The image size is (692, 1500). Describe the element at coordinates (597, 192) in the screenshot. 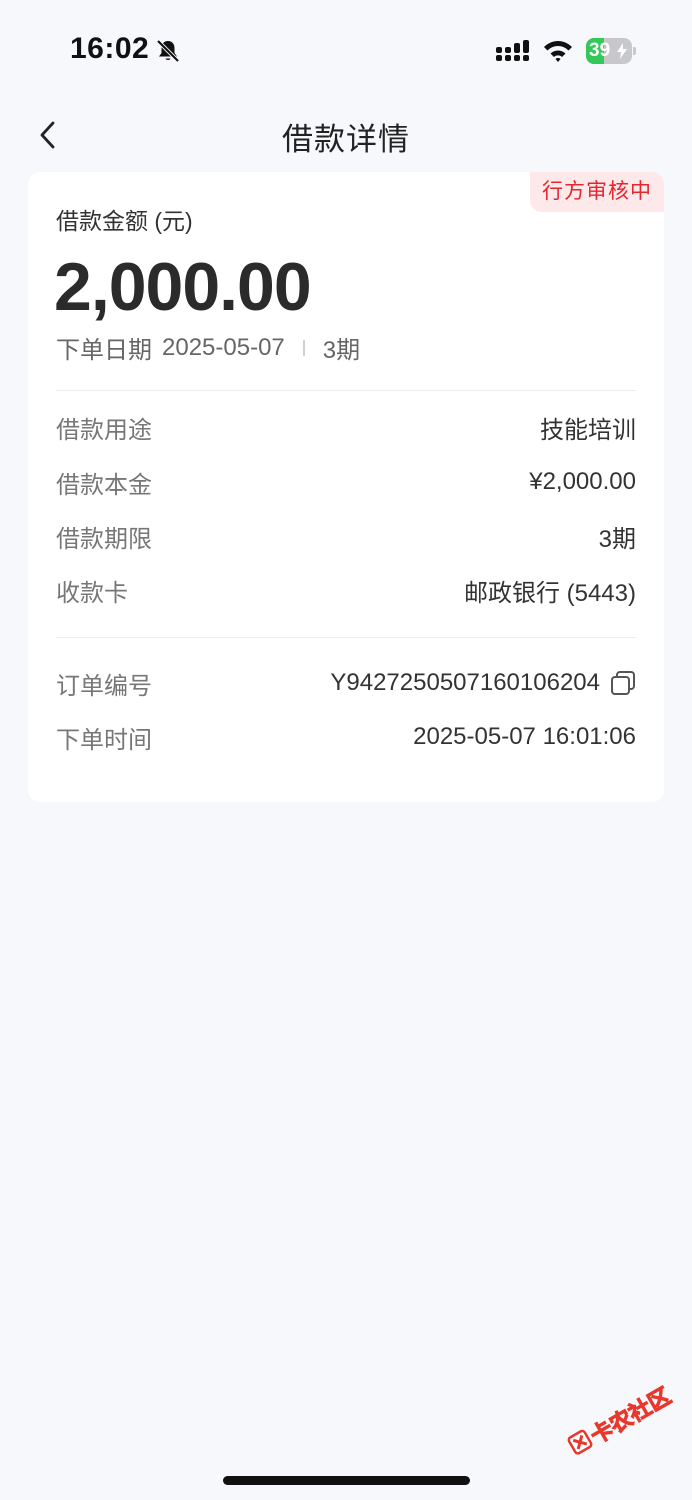

I see `status-badge: 行方审核中` at that location.